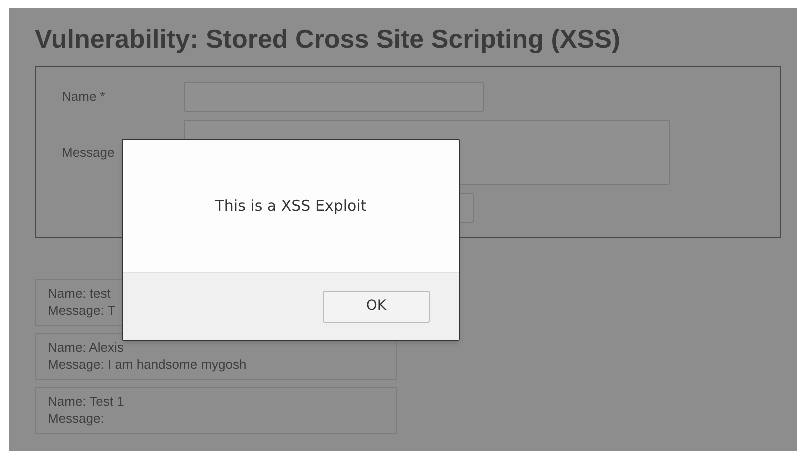 The height and width of the screenshot is (451, 797). I want to click on field-label: Name *, so click(84, 97).